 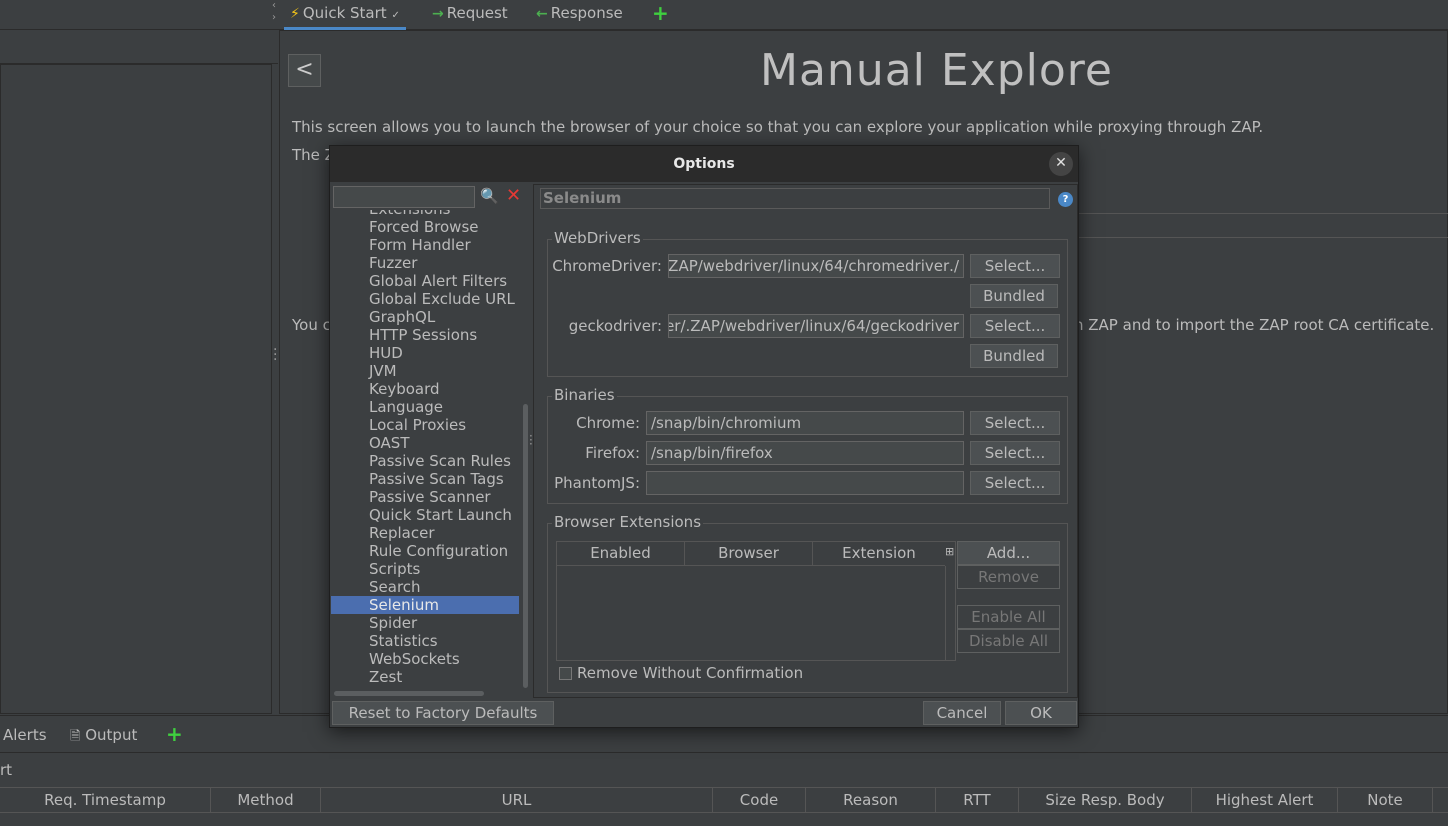 I want to click on column-header: RTT, so click(x=977, y=800).